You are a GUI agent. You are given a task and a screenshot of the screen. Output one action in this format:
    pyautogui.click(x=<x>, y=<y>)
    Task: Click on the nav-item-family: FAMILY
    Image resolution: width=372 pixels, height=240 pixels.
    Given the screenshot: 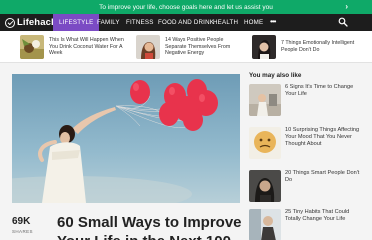 What is the action you would take?
    pyautogui.click(x=108, y=22)
    